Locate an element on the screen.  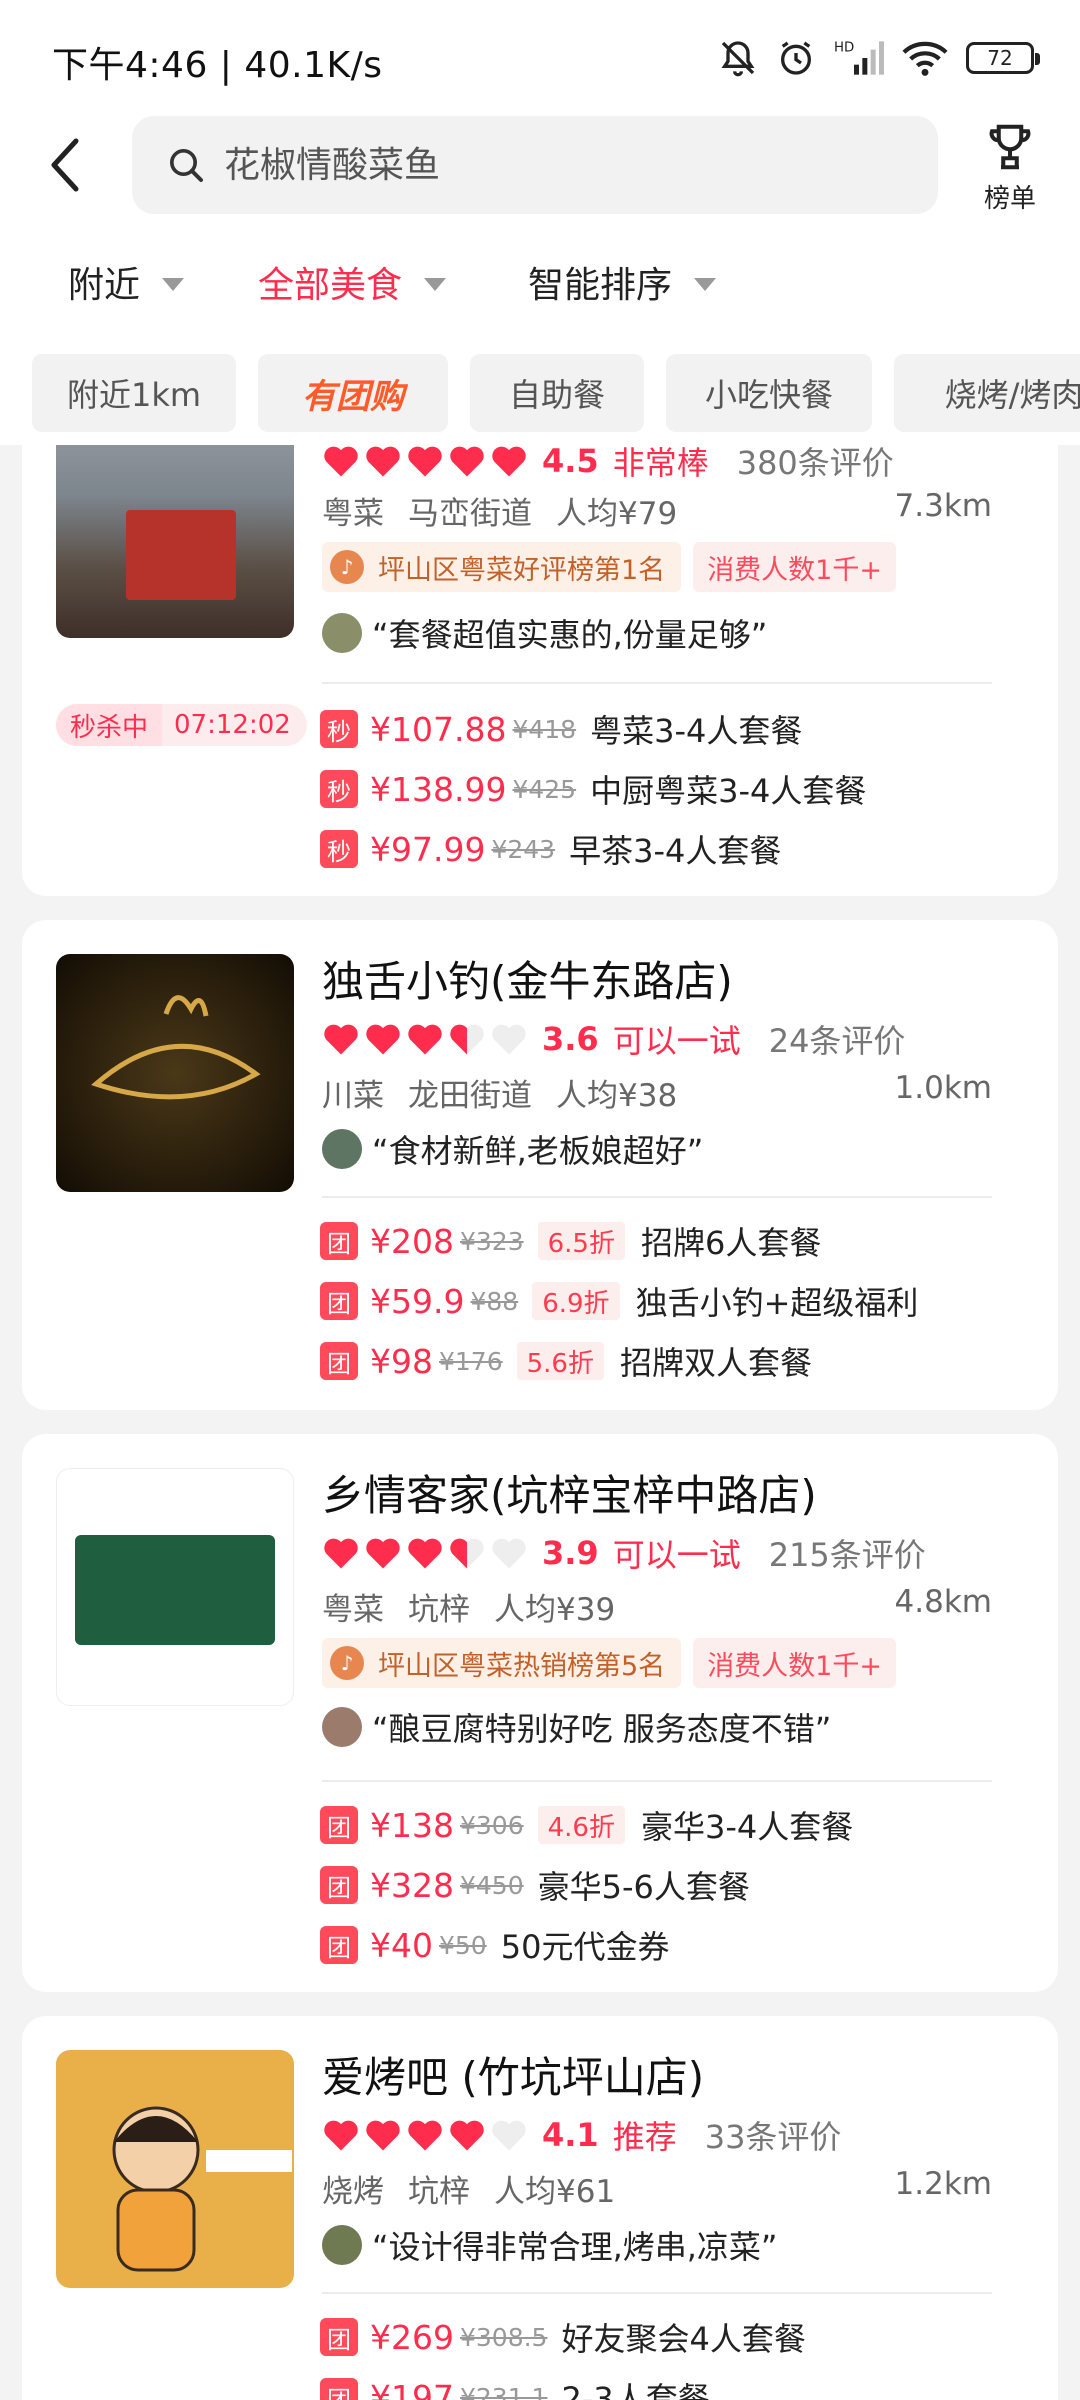
deal-row: 团 ¥269 ¥308.5 好友聚会4人套餐 is located at coordinates (563, 2337).